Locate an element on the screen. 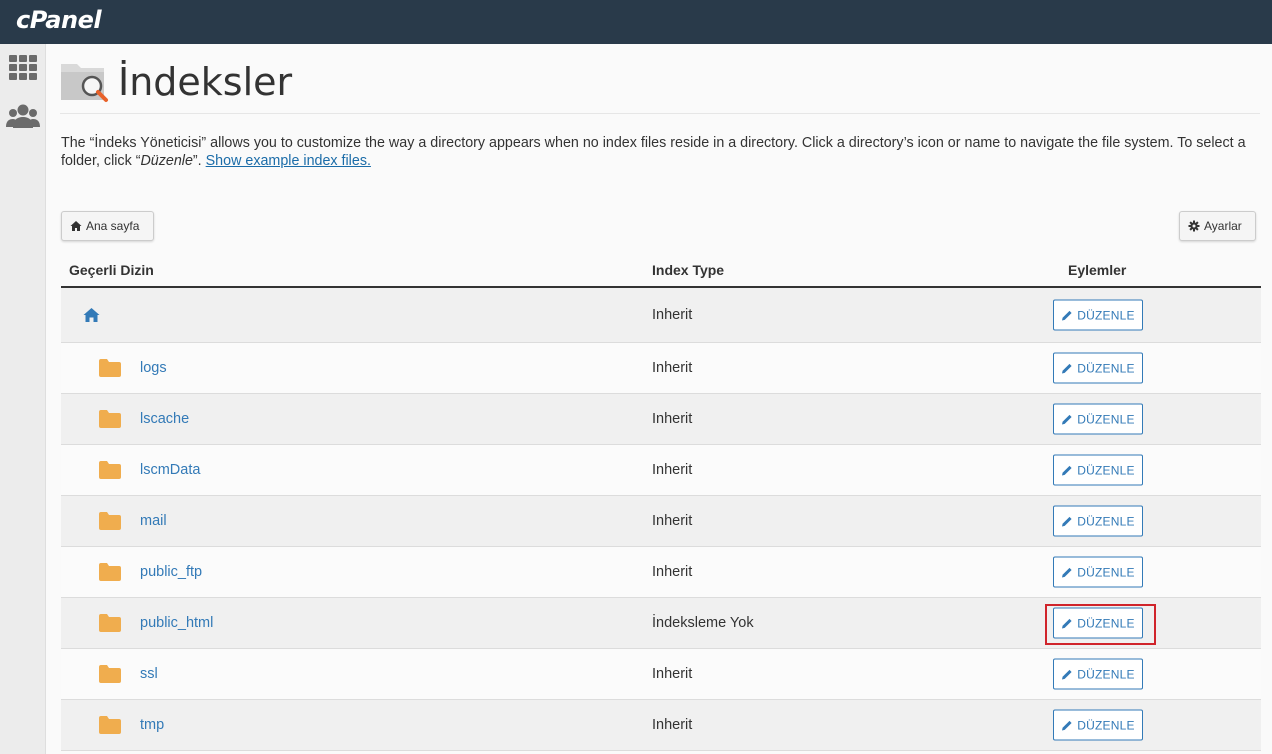  header-current-directory: Geçerli Dizin is located at coordinates (111, 270).